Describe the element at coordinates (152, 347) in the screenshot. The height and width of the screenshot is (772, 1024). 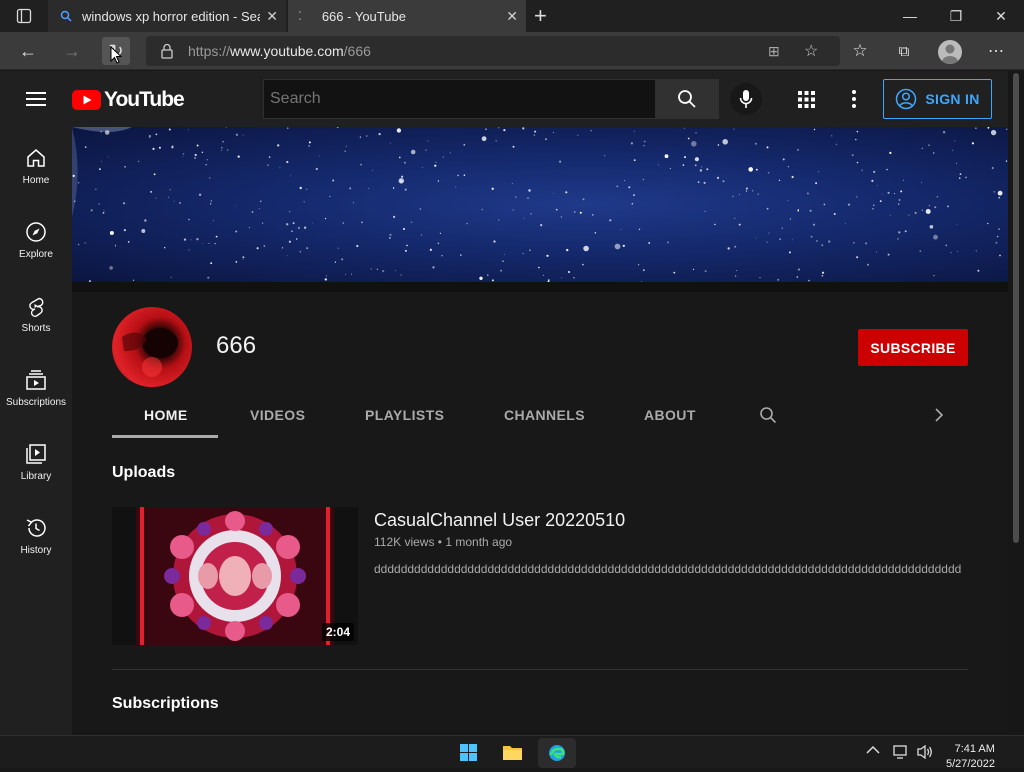
I see `channel-avatar` at that location.